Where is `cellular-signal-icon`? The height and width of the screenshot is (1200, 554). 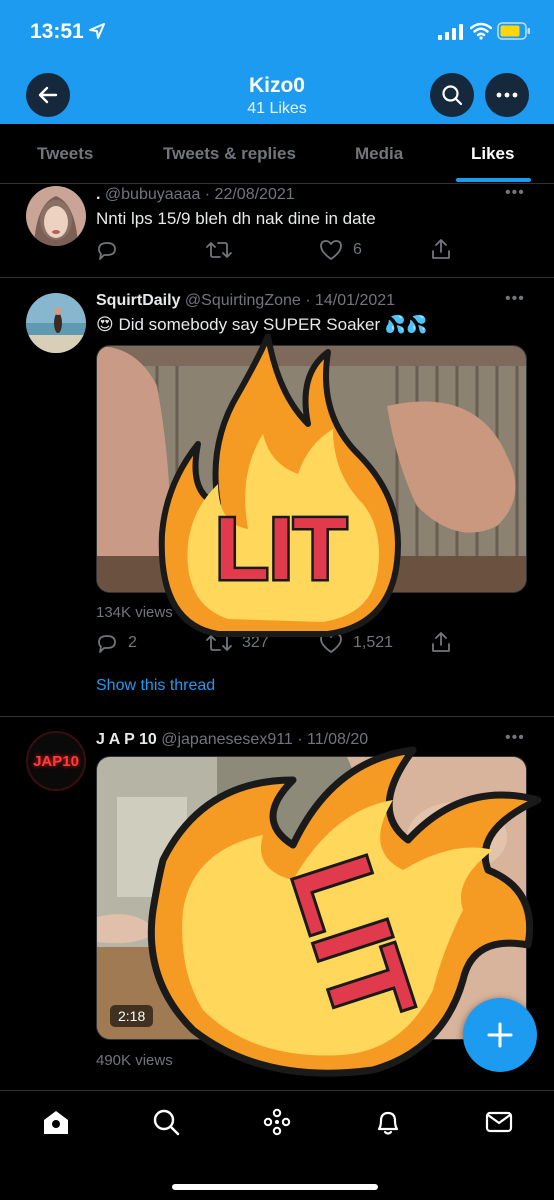 cellular-signal-icon is located at coordinates (450, 32).